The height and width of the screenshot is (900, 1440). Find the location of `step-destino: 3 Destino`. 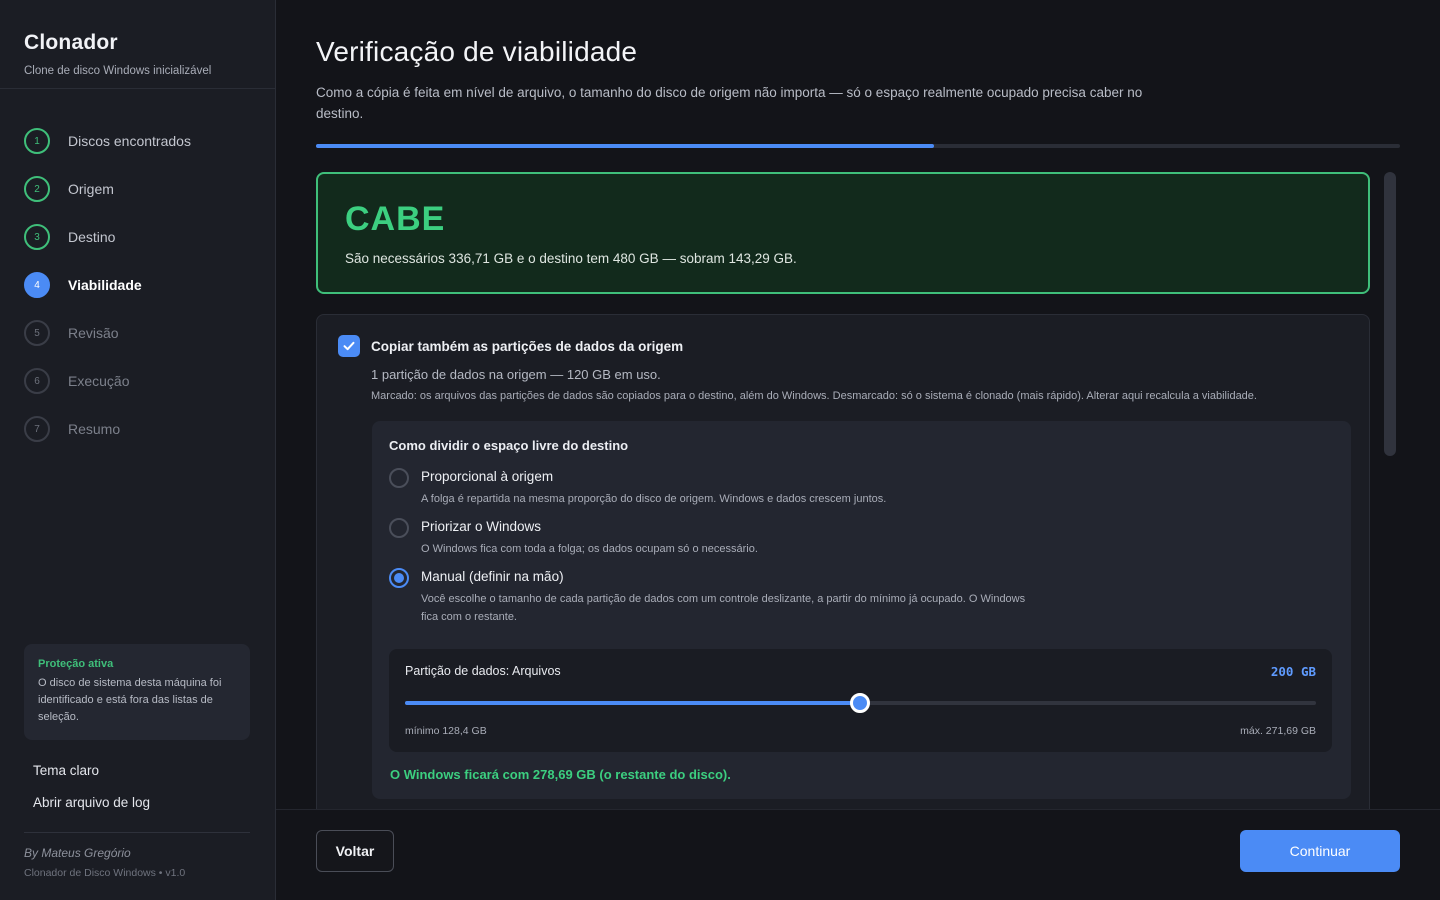

step-destino: 3 Destino is located at coordinates (107, 237).